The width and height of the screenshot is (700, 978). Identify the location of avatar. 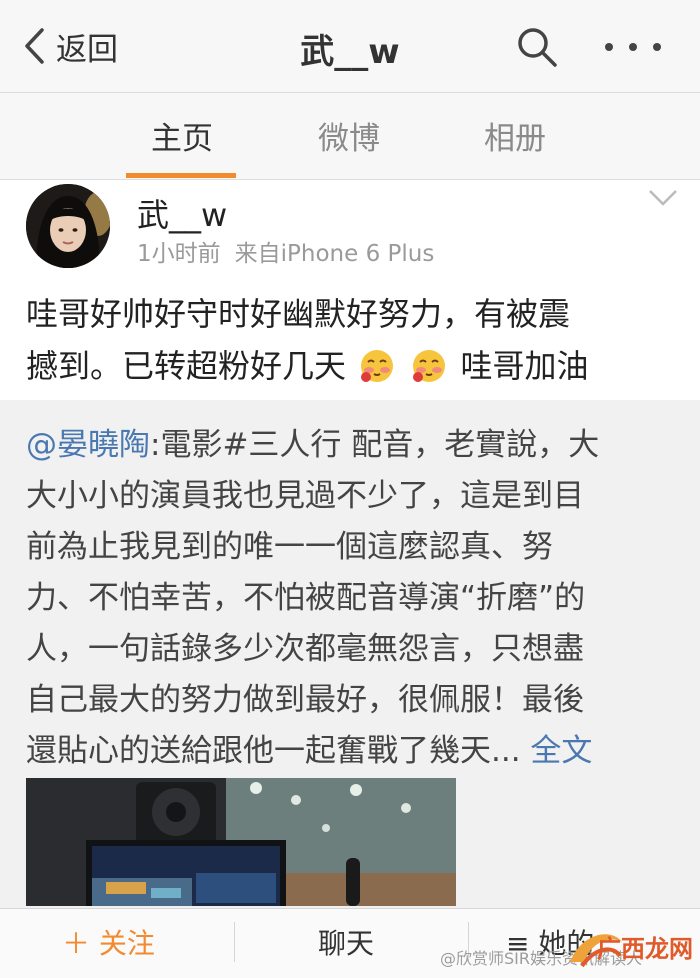
(68, 226).